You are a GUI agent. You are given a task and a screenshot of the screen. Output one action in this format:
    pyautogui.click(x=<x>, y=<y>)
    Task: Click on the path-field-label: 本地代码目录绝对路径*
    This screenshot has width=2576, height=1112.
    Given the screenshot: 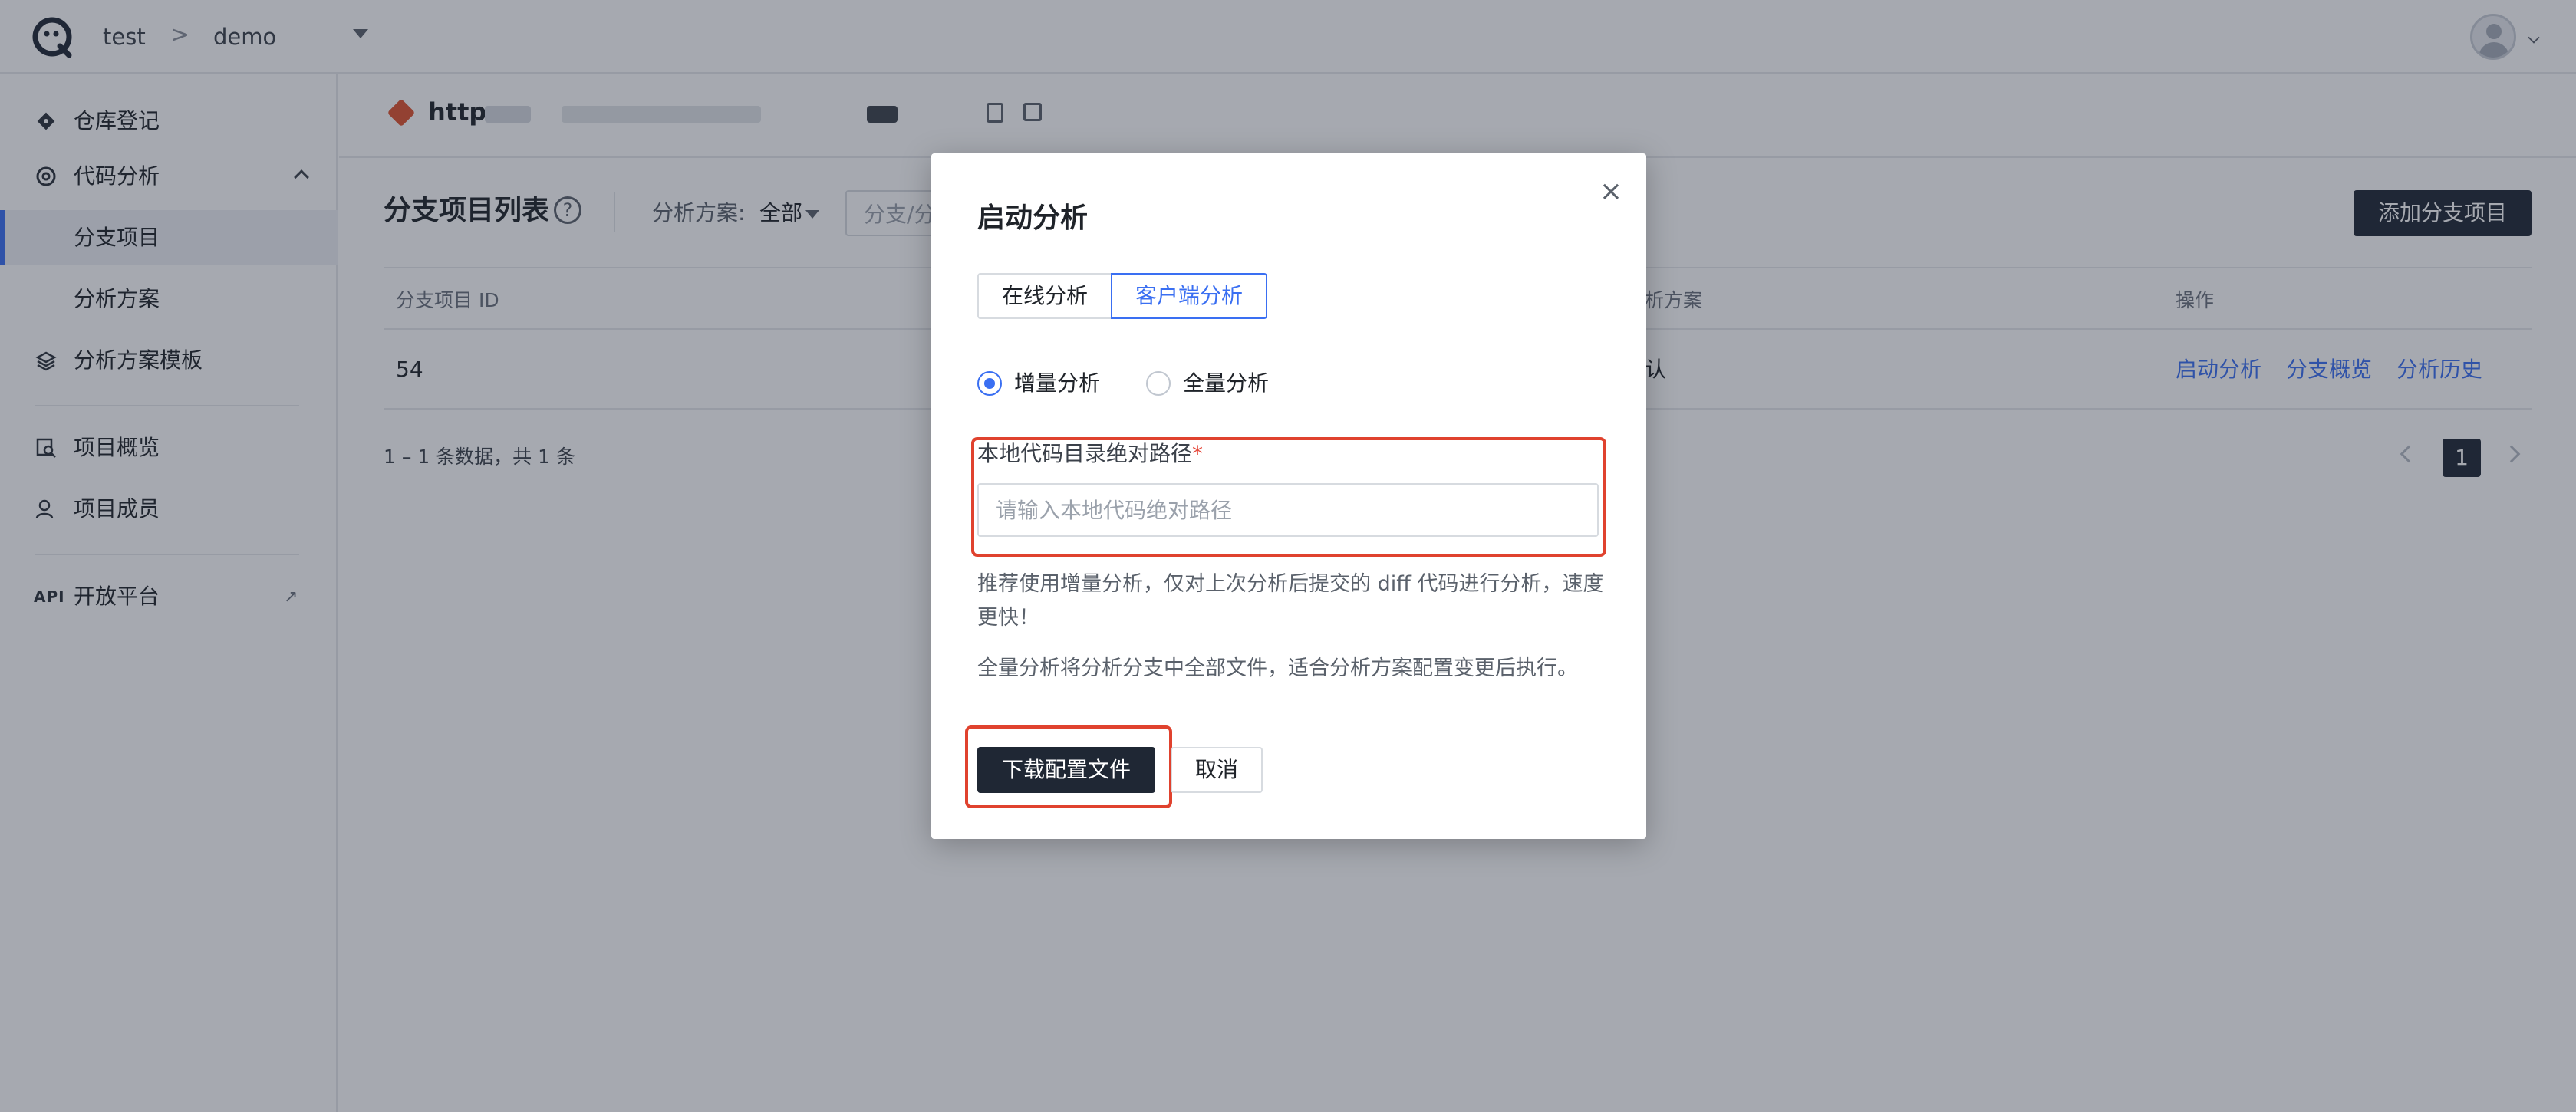 What is the action you would take?
    pyautogui.click(x=1090, y=454)
    